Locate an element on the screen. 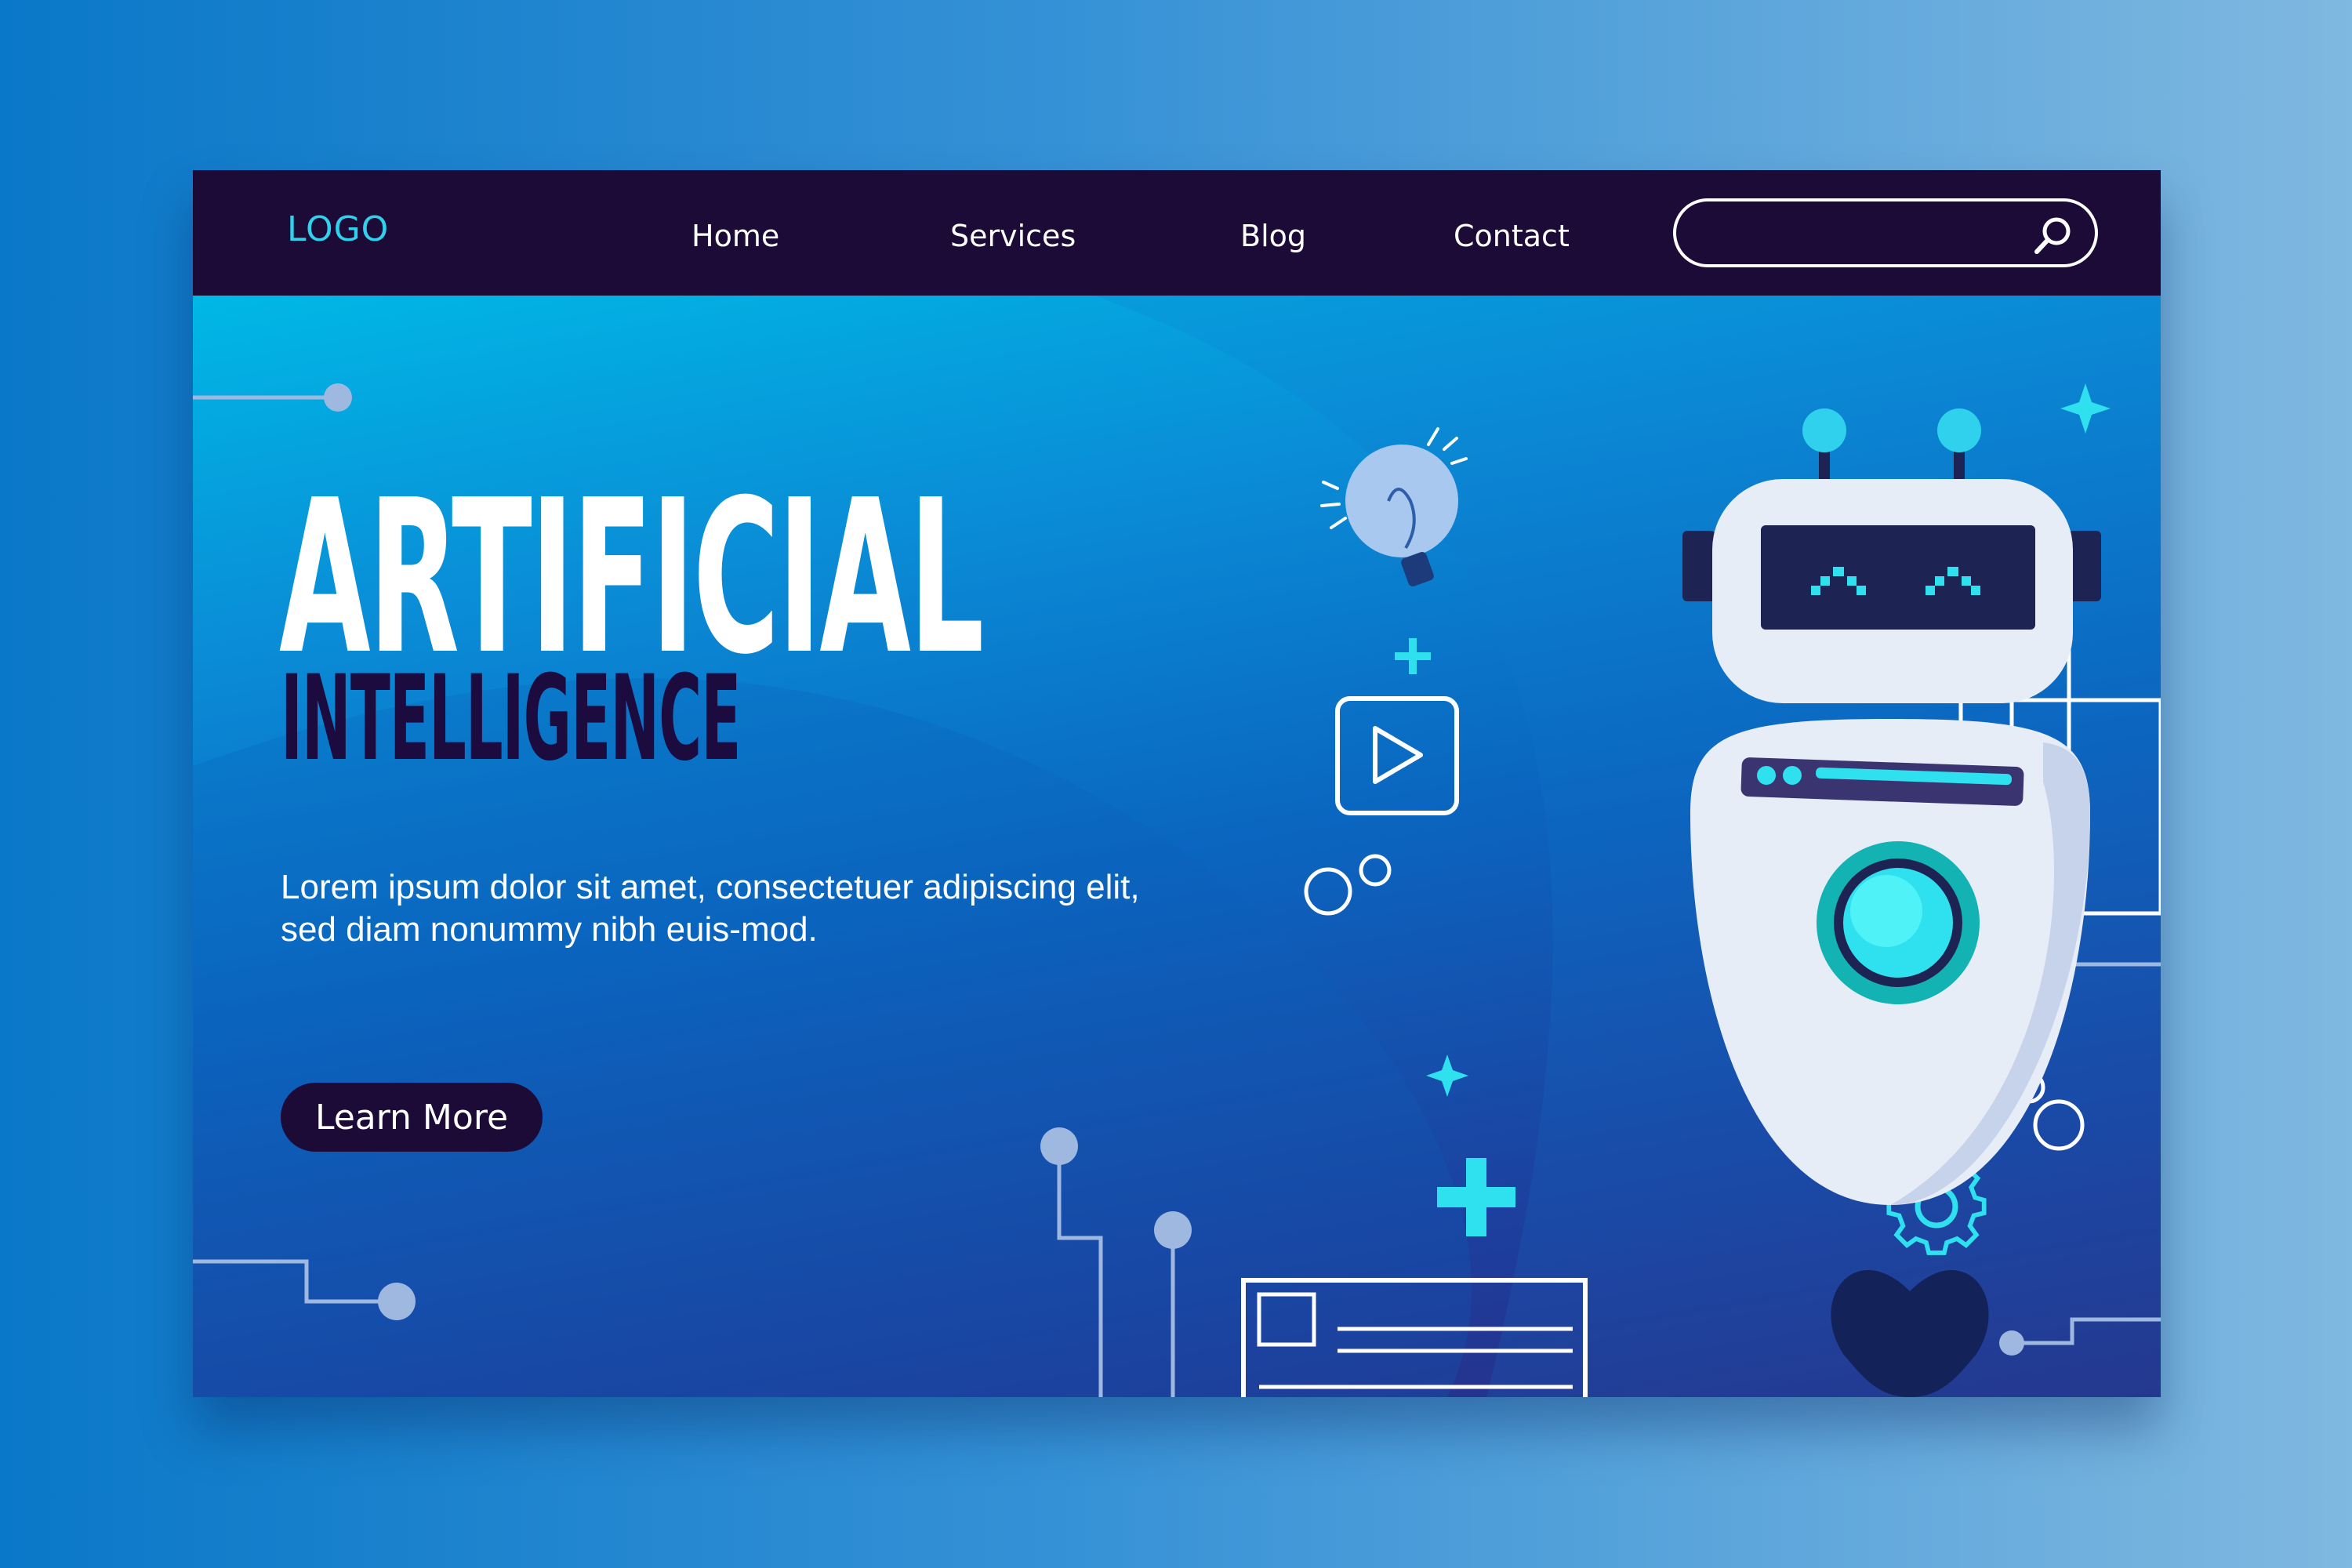 Image resolution: width=2352 pixels, height=1568 pixels. search-box is located at coordinates (1885, 232).